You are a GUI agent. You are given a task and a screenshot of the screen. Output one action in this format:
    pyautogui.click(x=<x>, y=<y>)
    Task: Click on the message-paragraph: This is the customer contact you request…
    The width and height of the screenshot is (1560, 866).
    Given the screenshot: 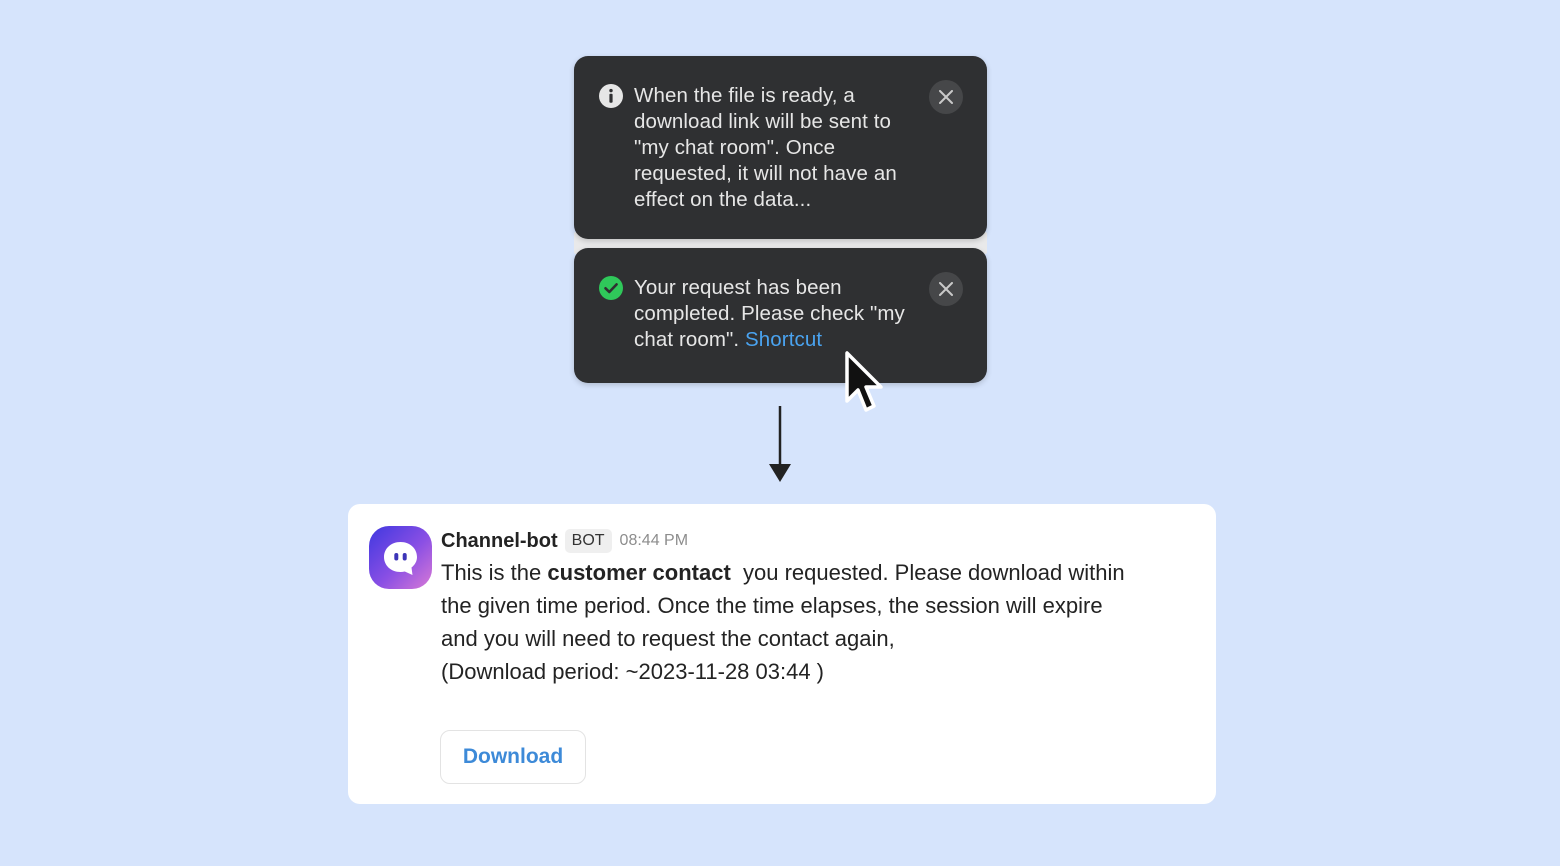 What is the action you would take?
    pyautogui.click(x=791, y=605)
    